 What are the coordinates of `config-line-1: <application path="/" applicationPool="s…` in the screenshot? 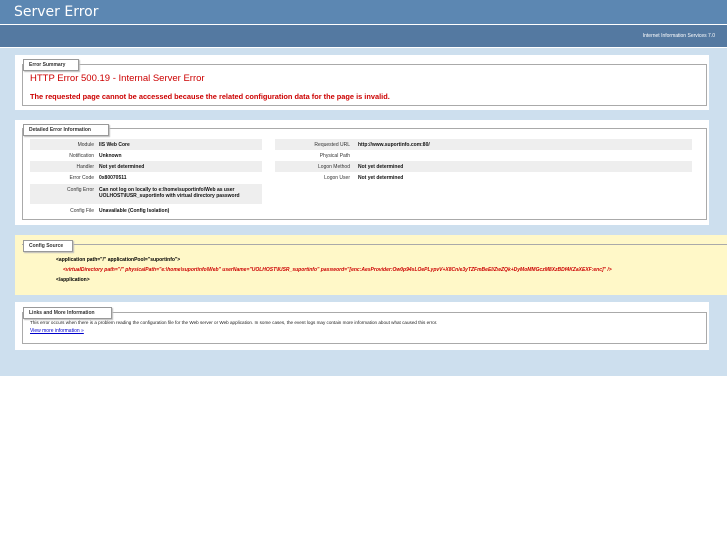 It's located at (118, 260).